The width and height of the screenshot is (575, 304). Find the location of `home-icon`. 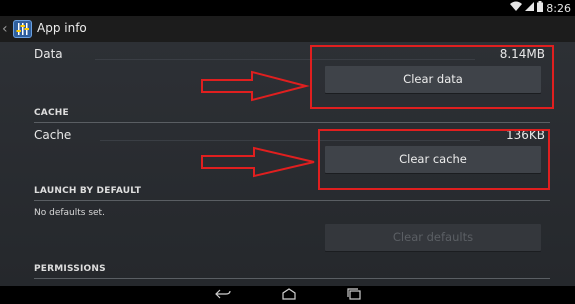

home-icon is located at coordinates (289, 295).